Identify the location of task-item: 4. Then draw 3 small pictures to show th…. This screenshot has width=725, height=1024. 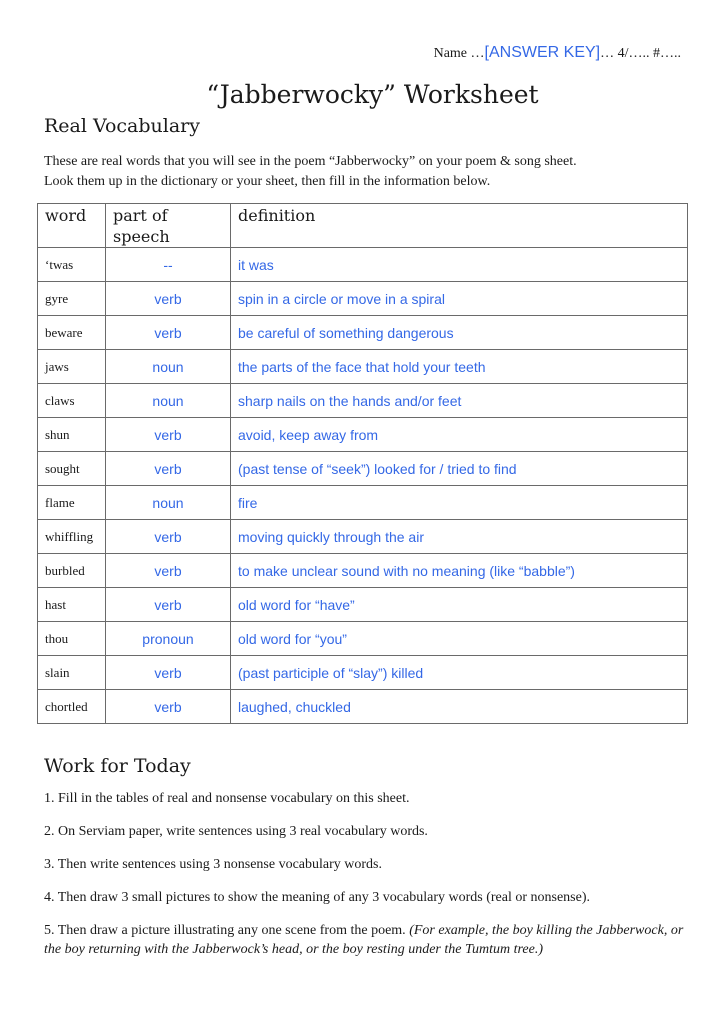
(317, 897).